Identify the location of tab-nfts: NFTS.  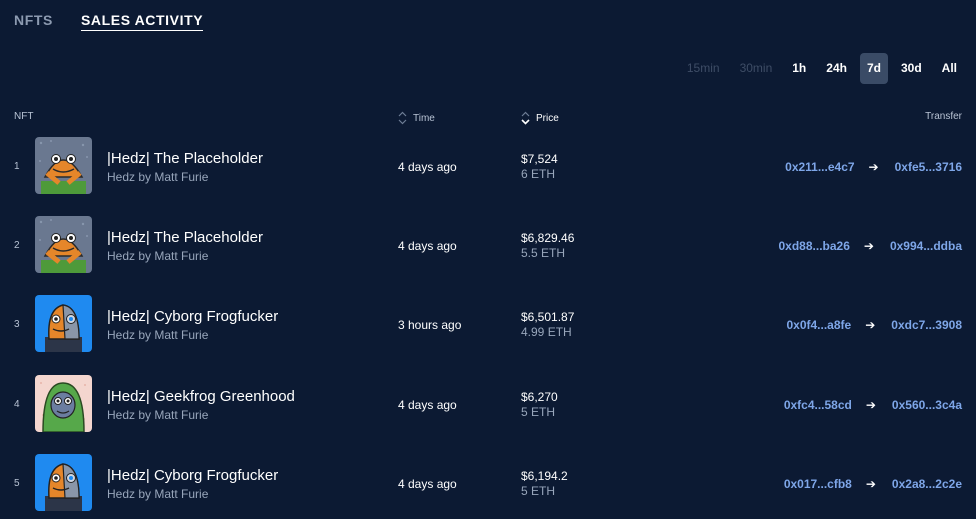
(33, 21).